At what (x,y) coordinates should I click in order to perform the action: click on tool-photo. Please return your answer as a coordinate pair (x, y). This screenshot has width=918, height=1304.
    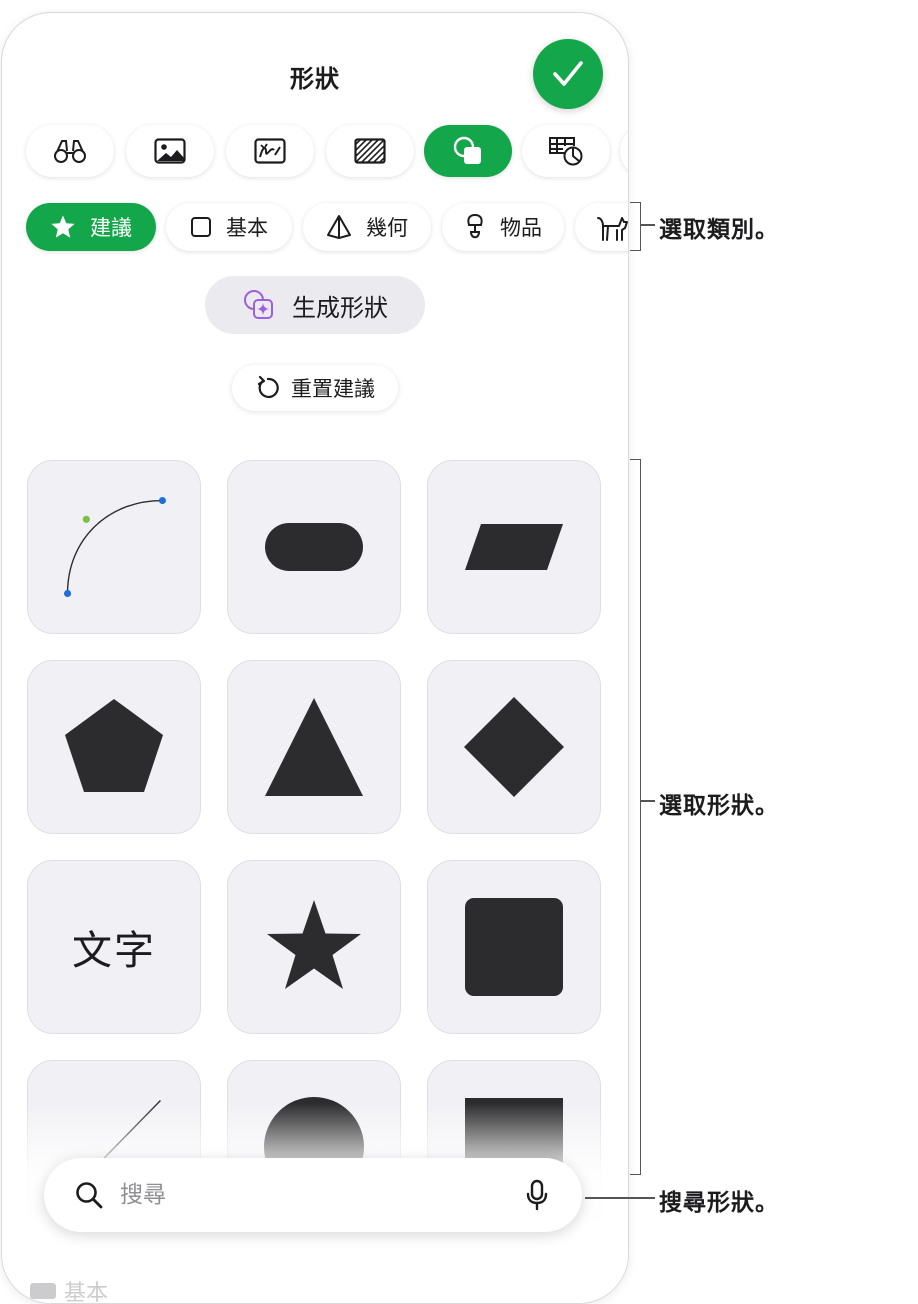
    Looking at the image, I should click on (170, 151).